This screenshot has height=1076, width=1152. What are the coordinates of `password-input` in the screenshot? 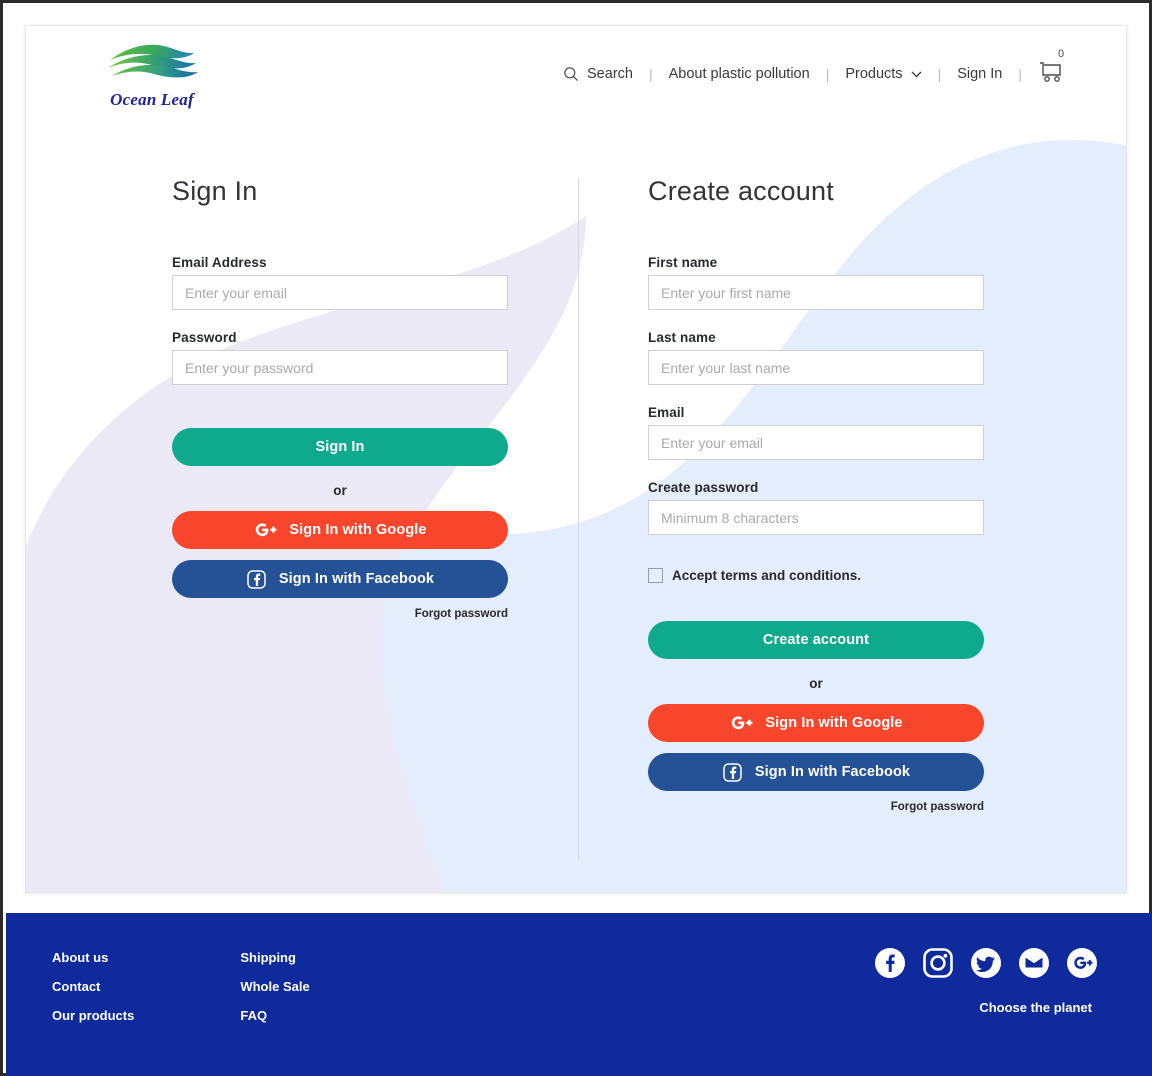 It's located at (340, 367).